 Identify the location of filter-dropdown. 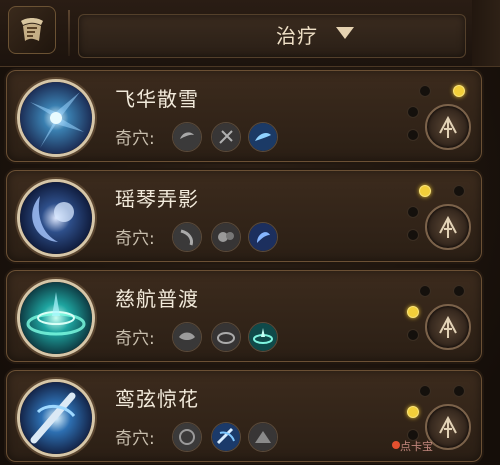
(272, 36).